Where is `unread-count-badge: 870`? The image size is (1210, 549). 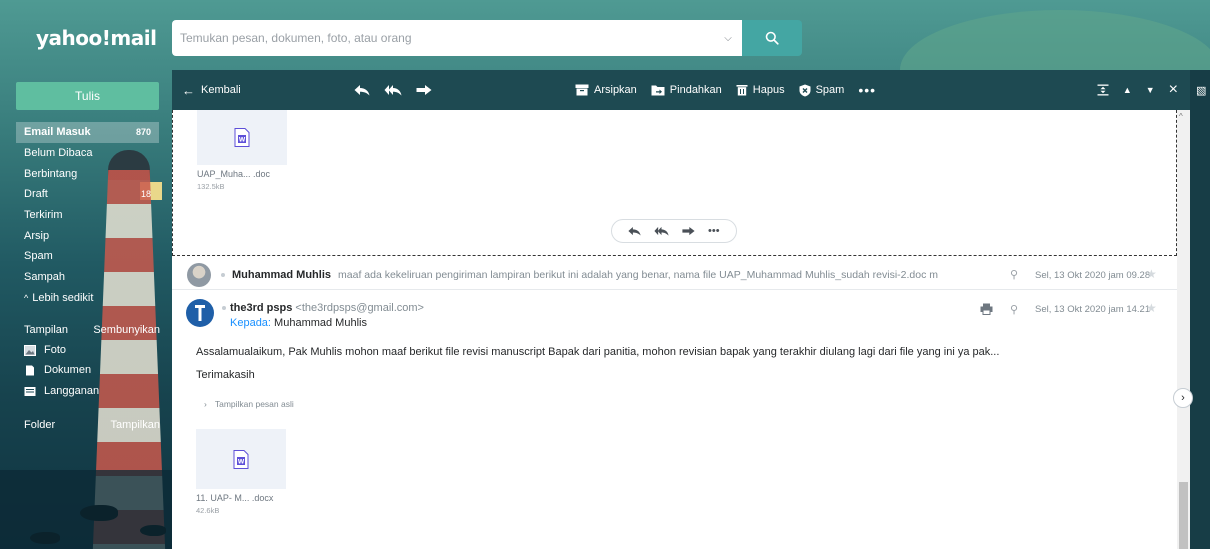 unread-count-badge: 870 is located at coordinates (143, 132).